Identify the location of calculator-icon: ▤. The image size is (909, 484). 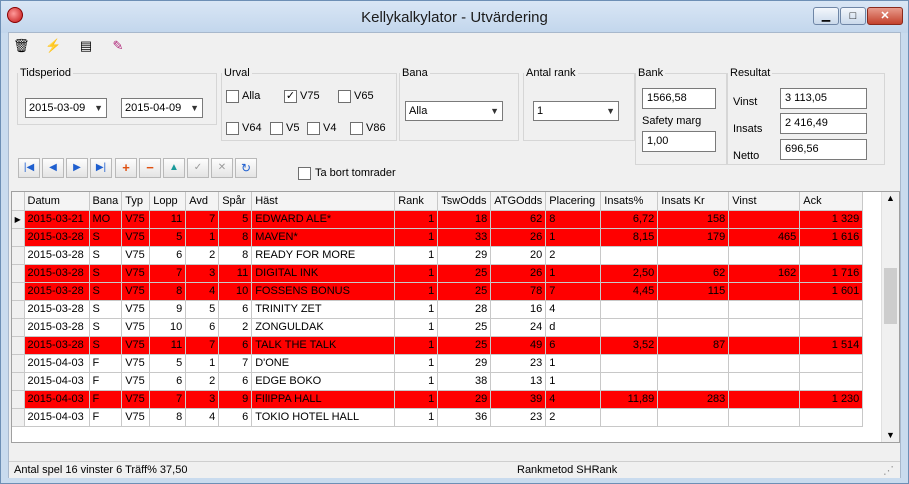
(86, 46).